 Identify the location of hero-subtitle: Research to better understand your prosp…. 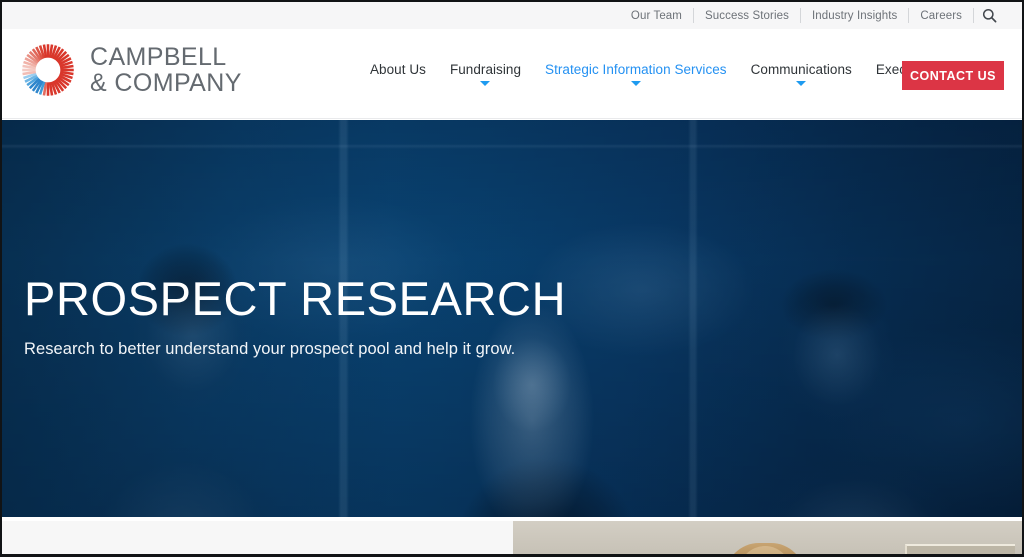
(270, 349).